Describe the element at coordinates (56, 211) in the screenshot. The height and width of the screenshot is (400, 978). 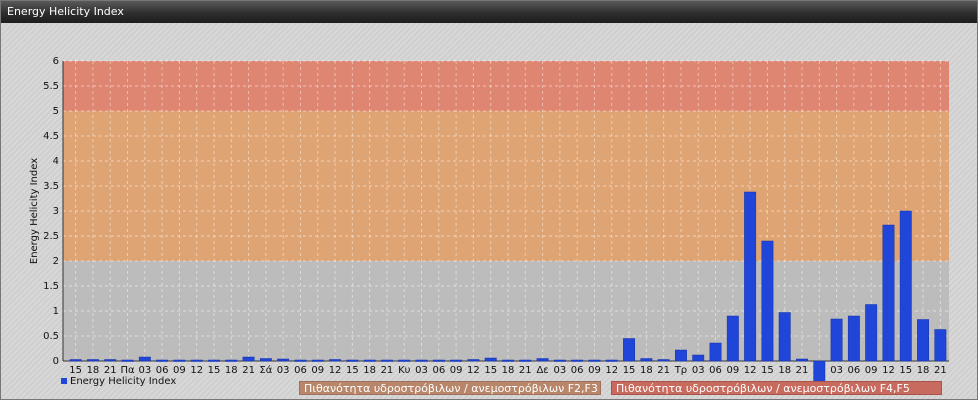
I see `y-tick-label: 3` at that location.